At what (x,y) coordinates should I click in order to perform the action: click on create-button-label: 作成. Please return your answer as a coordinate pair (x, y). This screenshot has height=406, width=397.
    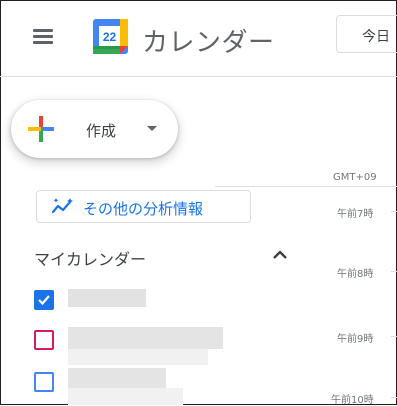
    Looking at the image, I should click on (101, 131).